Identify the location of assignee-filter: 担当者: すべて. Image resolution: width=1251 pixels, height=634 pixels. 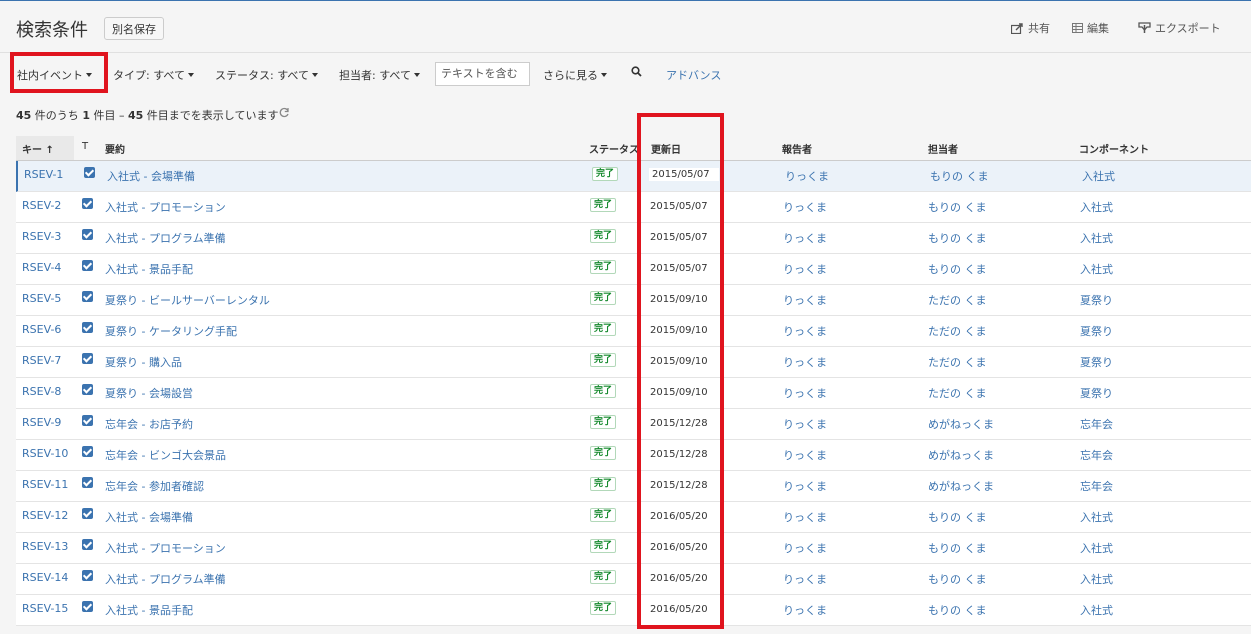
(379, 75).